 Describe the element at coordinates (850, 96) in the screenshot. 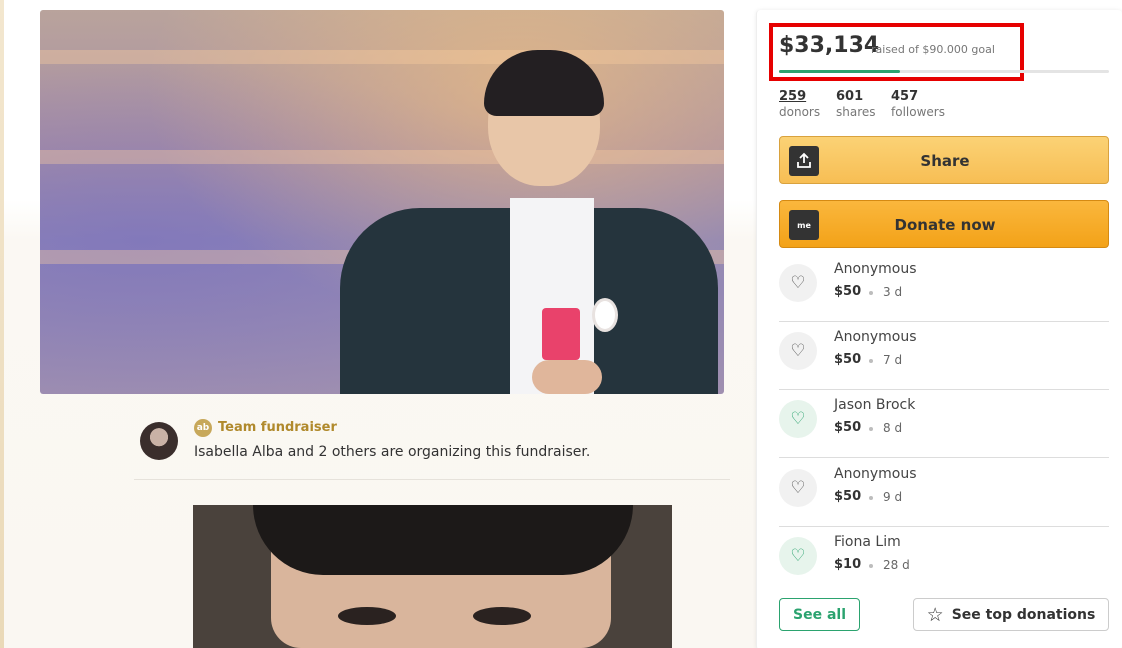

I see `shares-count: 601` at that location.